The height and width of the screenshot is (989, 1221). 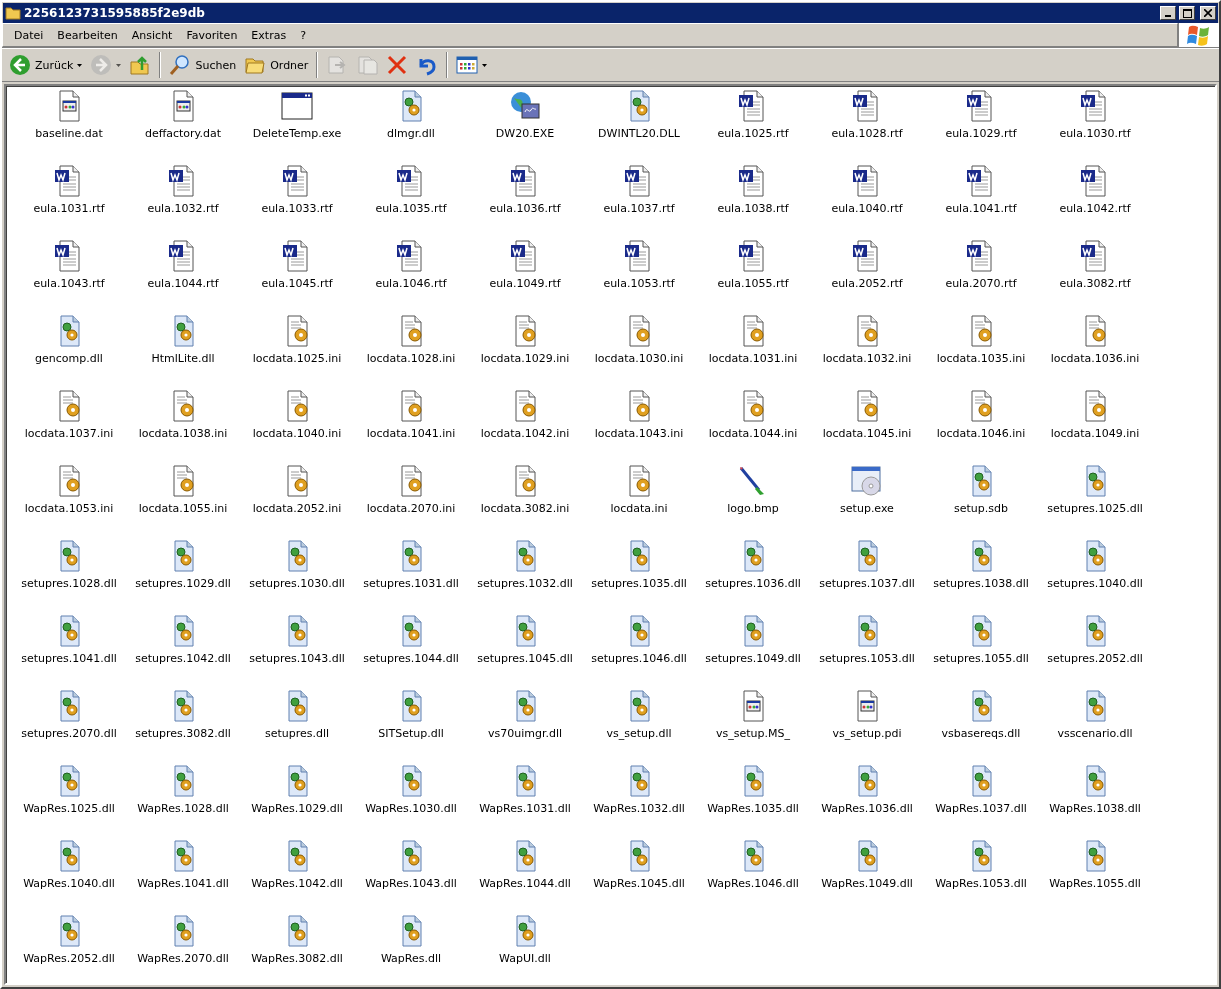 What do you see at coordinates (203, 65) in the screenshot?
I see `search-button: Suchen` at bounding box center [203, 65].